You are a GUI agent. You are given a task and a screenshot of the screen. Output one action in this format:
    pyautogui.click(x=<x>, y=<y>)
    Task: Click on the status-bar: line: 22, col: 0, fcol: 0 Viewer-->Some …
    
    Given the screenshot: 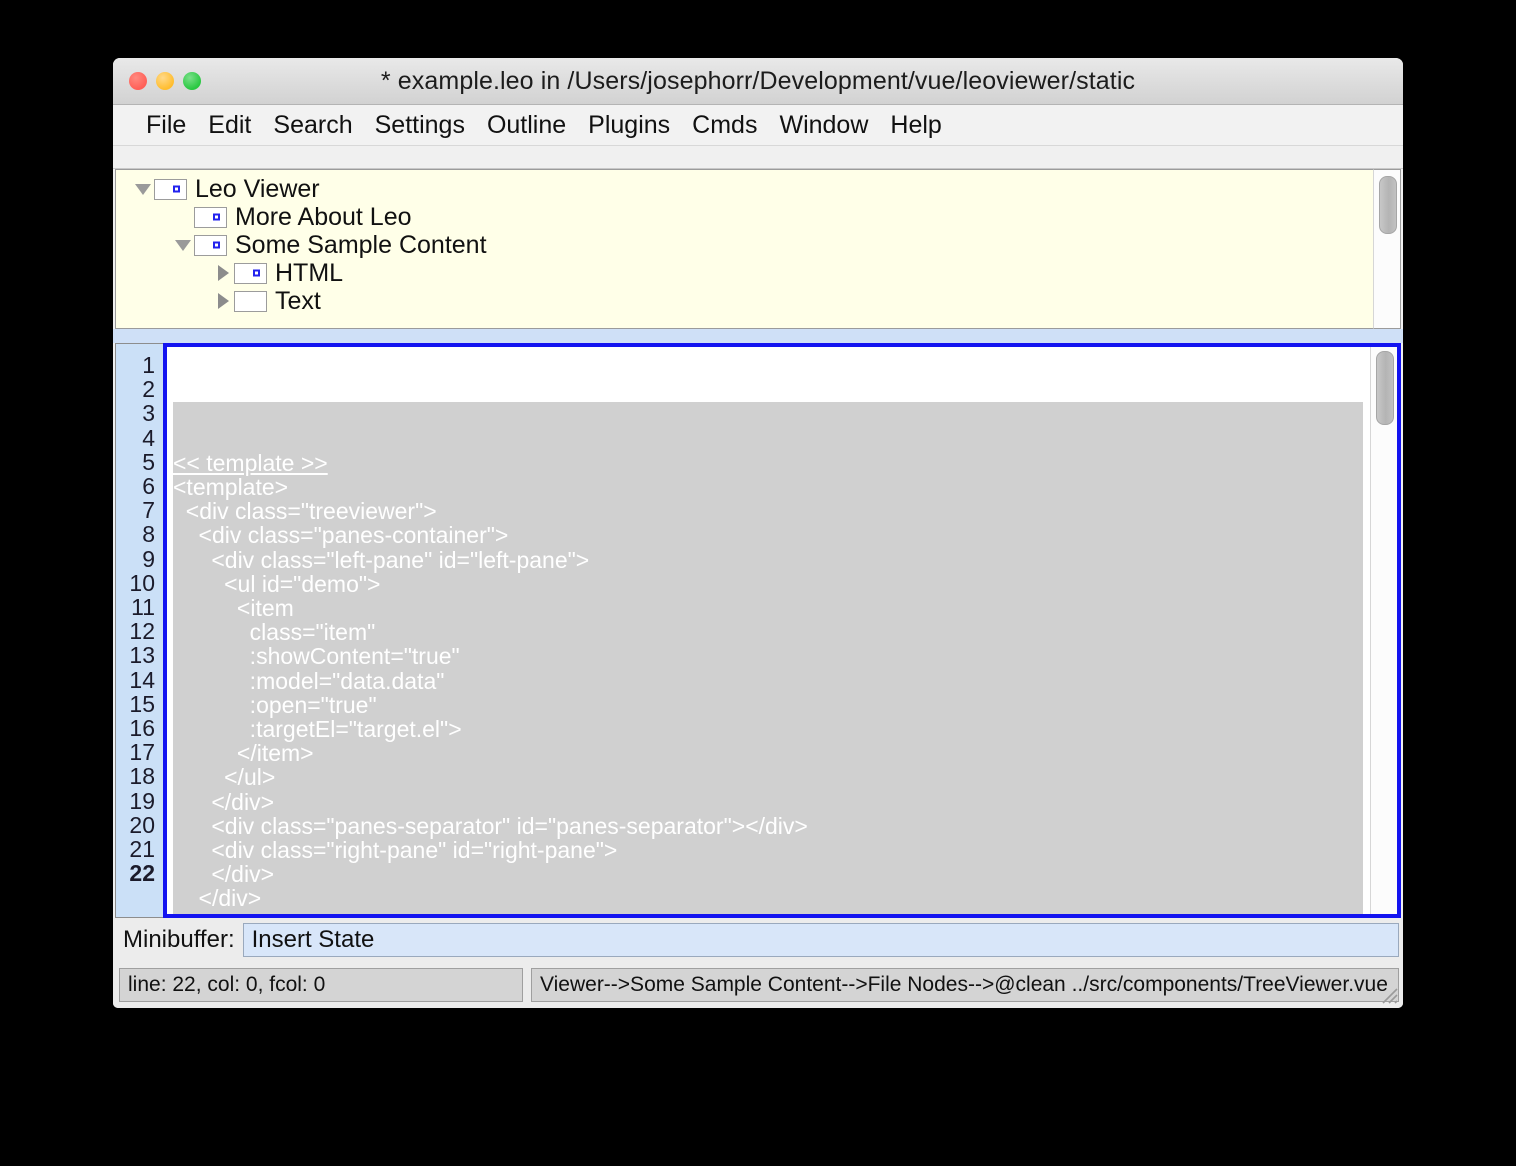 What is the action you would take?
    pyautogui.click(x=758, y=985)
    